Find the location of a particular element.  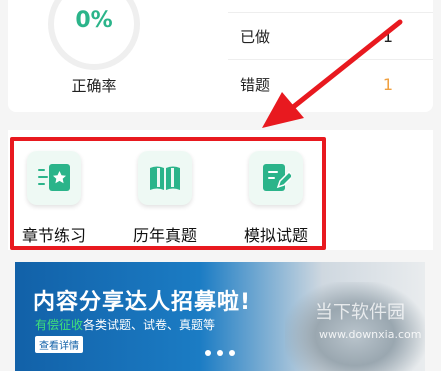

past-exams-button: 历年真题 is located at coordinates (165, 198).